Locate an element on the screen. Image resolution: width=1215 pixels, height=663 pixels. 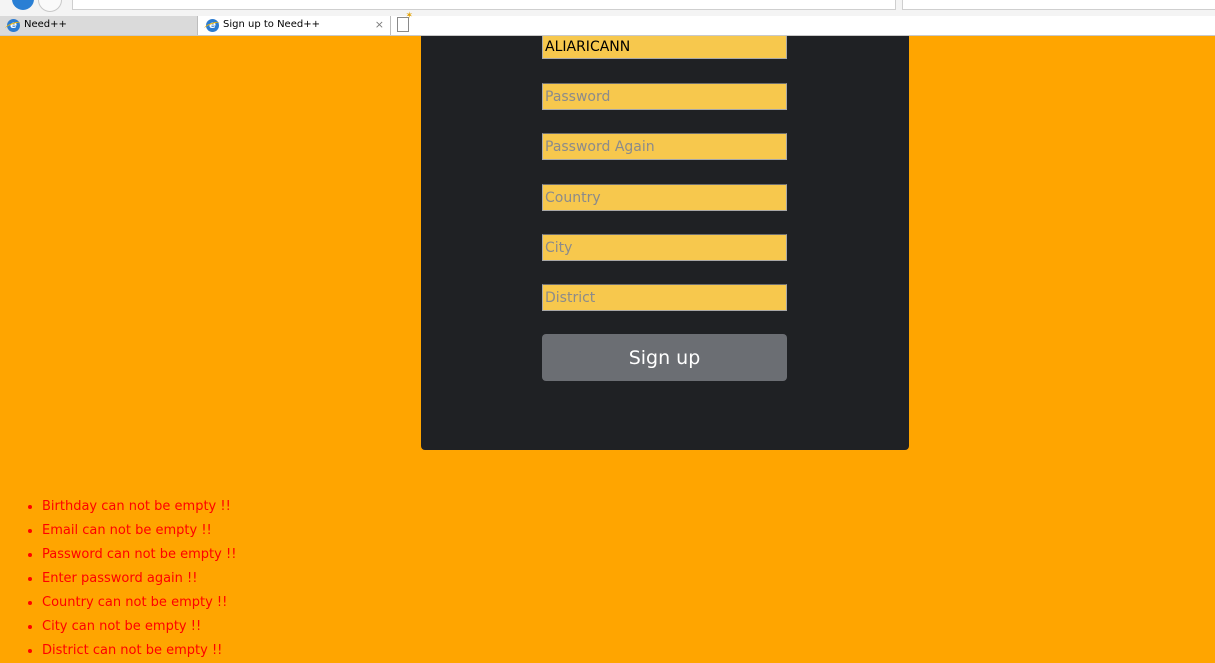
address-bar is located at coordinates (484, 5).